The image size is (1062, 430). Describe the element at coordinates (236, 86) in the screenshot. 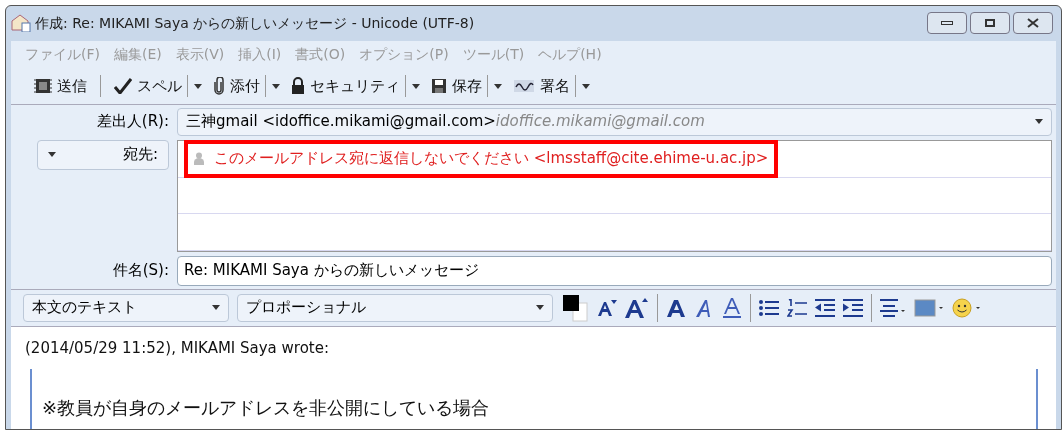

I see `toolbar-button: 添付` at that location.